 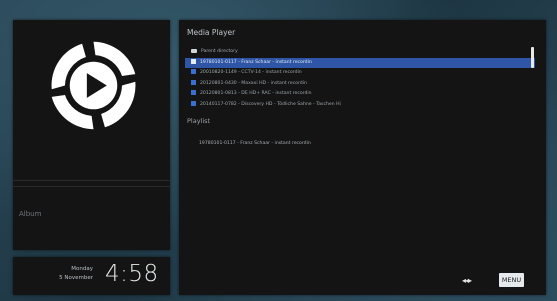 What do you see at coordinates (194, 50) in the screenshot?
I see `folder-icon` at bounding box center [194, 50].